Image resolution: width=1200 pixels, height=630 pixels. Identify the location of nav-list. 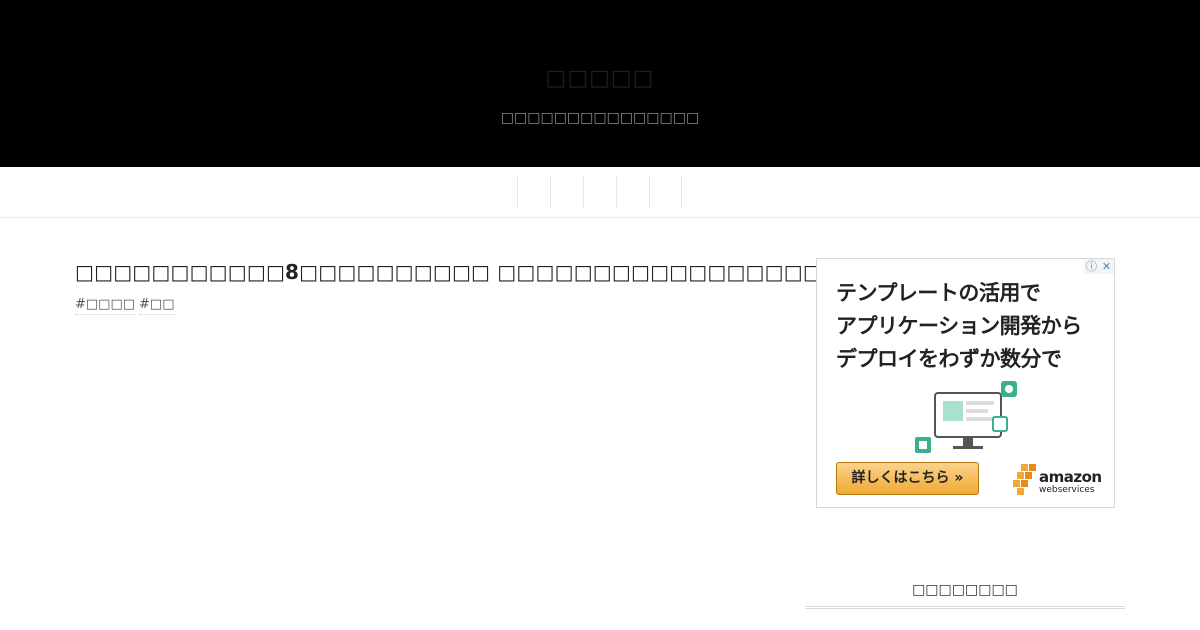
(599, 192).